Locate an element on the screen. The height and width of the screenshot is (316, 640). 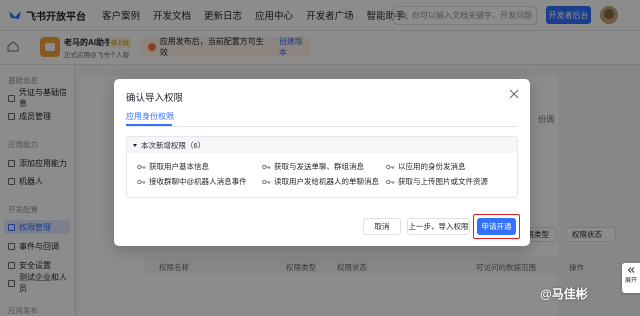
prev-import-button: 上一步，导入权限 is located at coordinates (438, 226).